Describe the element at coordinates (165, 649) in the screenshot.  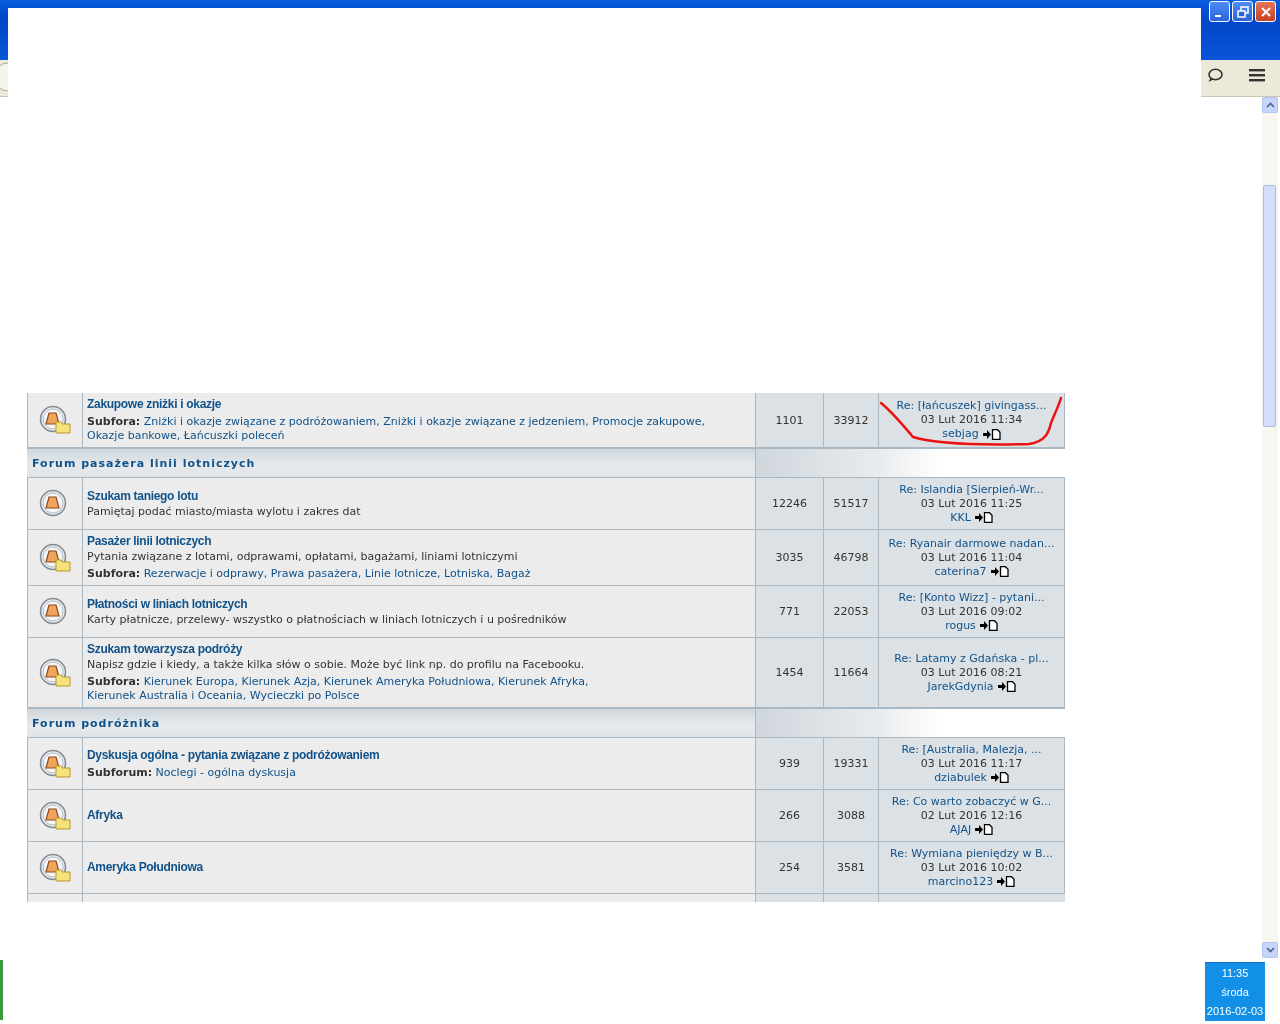
I see `forum-title: Szukam towarzysza podróży` at that location.